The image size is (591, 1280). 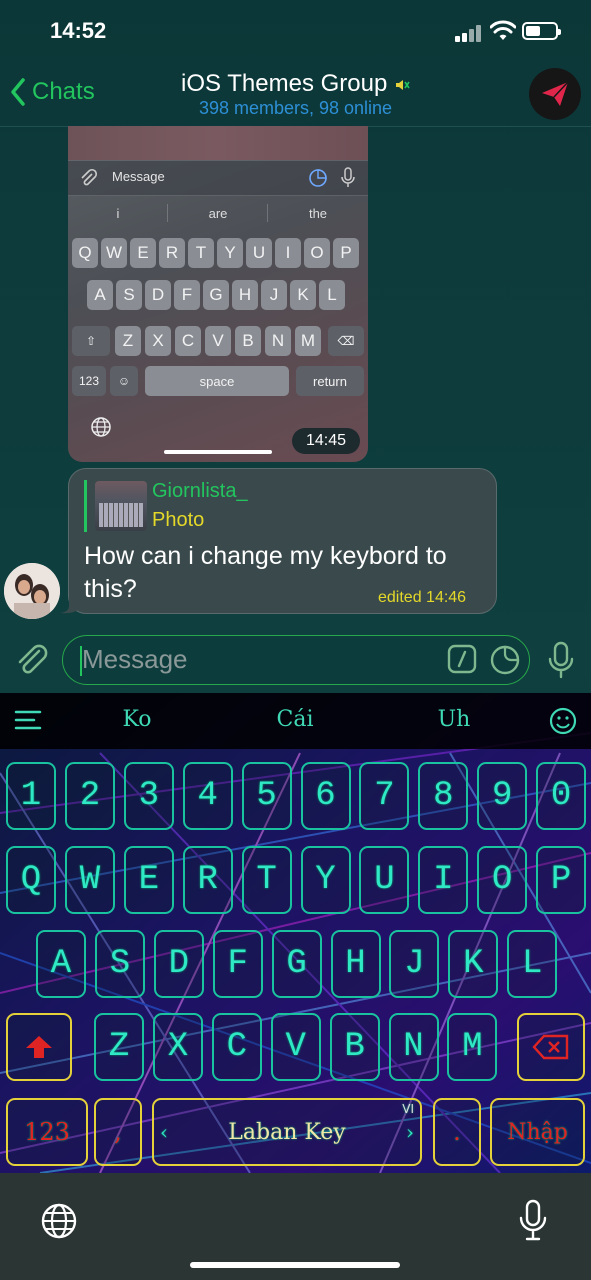 I want to click on numbers-key: 123, so click(x=47, y=1132).